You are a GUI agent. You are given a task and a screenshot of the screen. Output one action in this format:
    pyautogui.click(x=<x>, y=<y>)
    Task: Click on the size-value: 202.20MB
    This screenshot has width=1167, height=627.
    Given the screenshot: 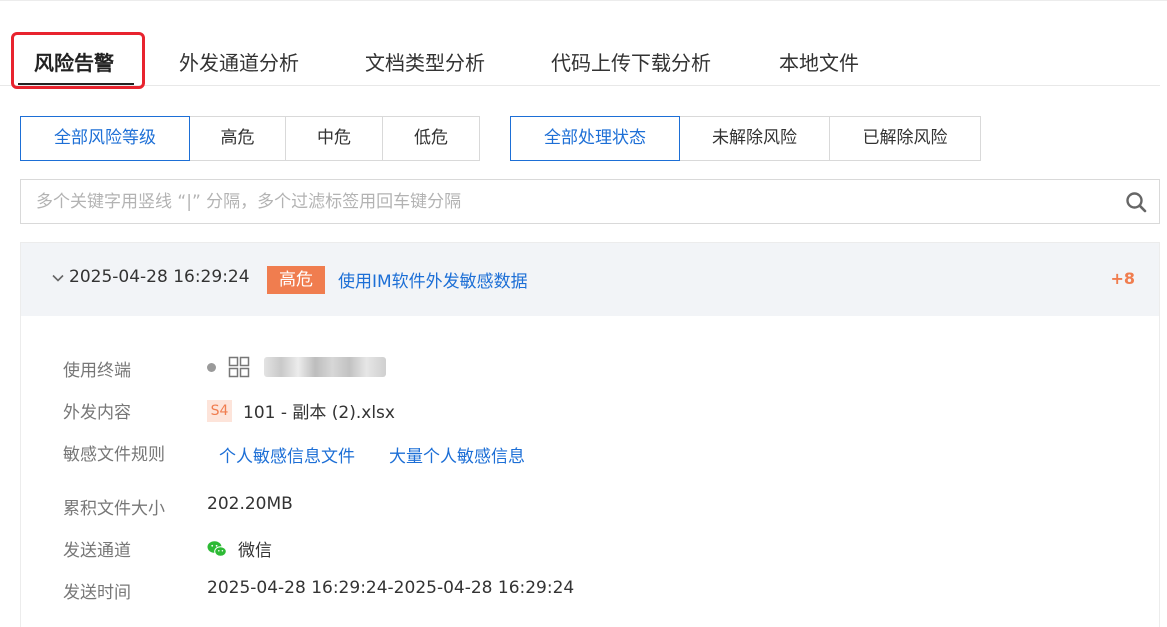 What is the action you would take?
    pyautogui.click(x=250, y=504)
    